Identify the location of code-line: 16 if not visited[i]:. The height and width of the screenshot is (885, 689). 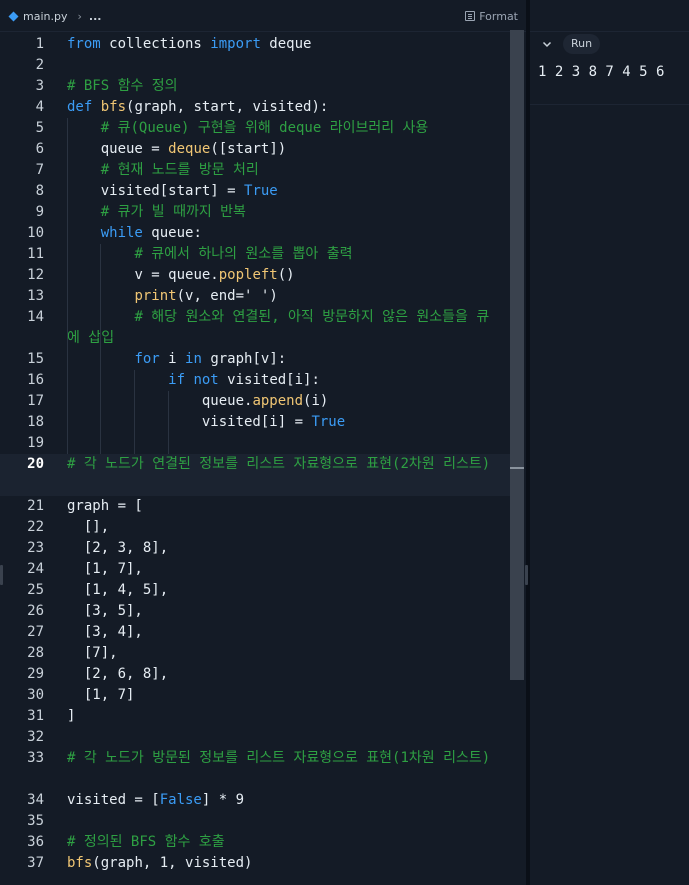
(255, 380).